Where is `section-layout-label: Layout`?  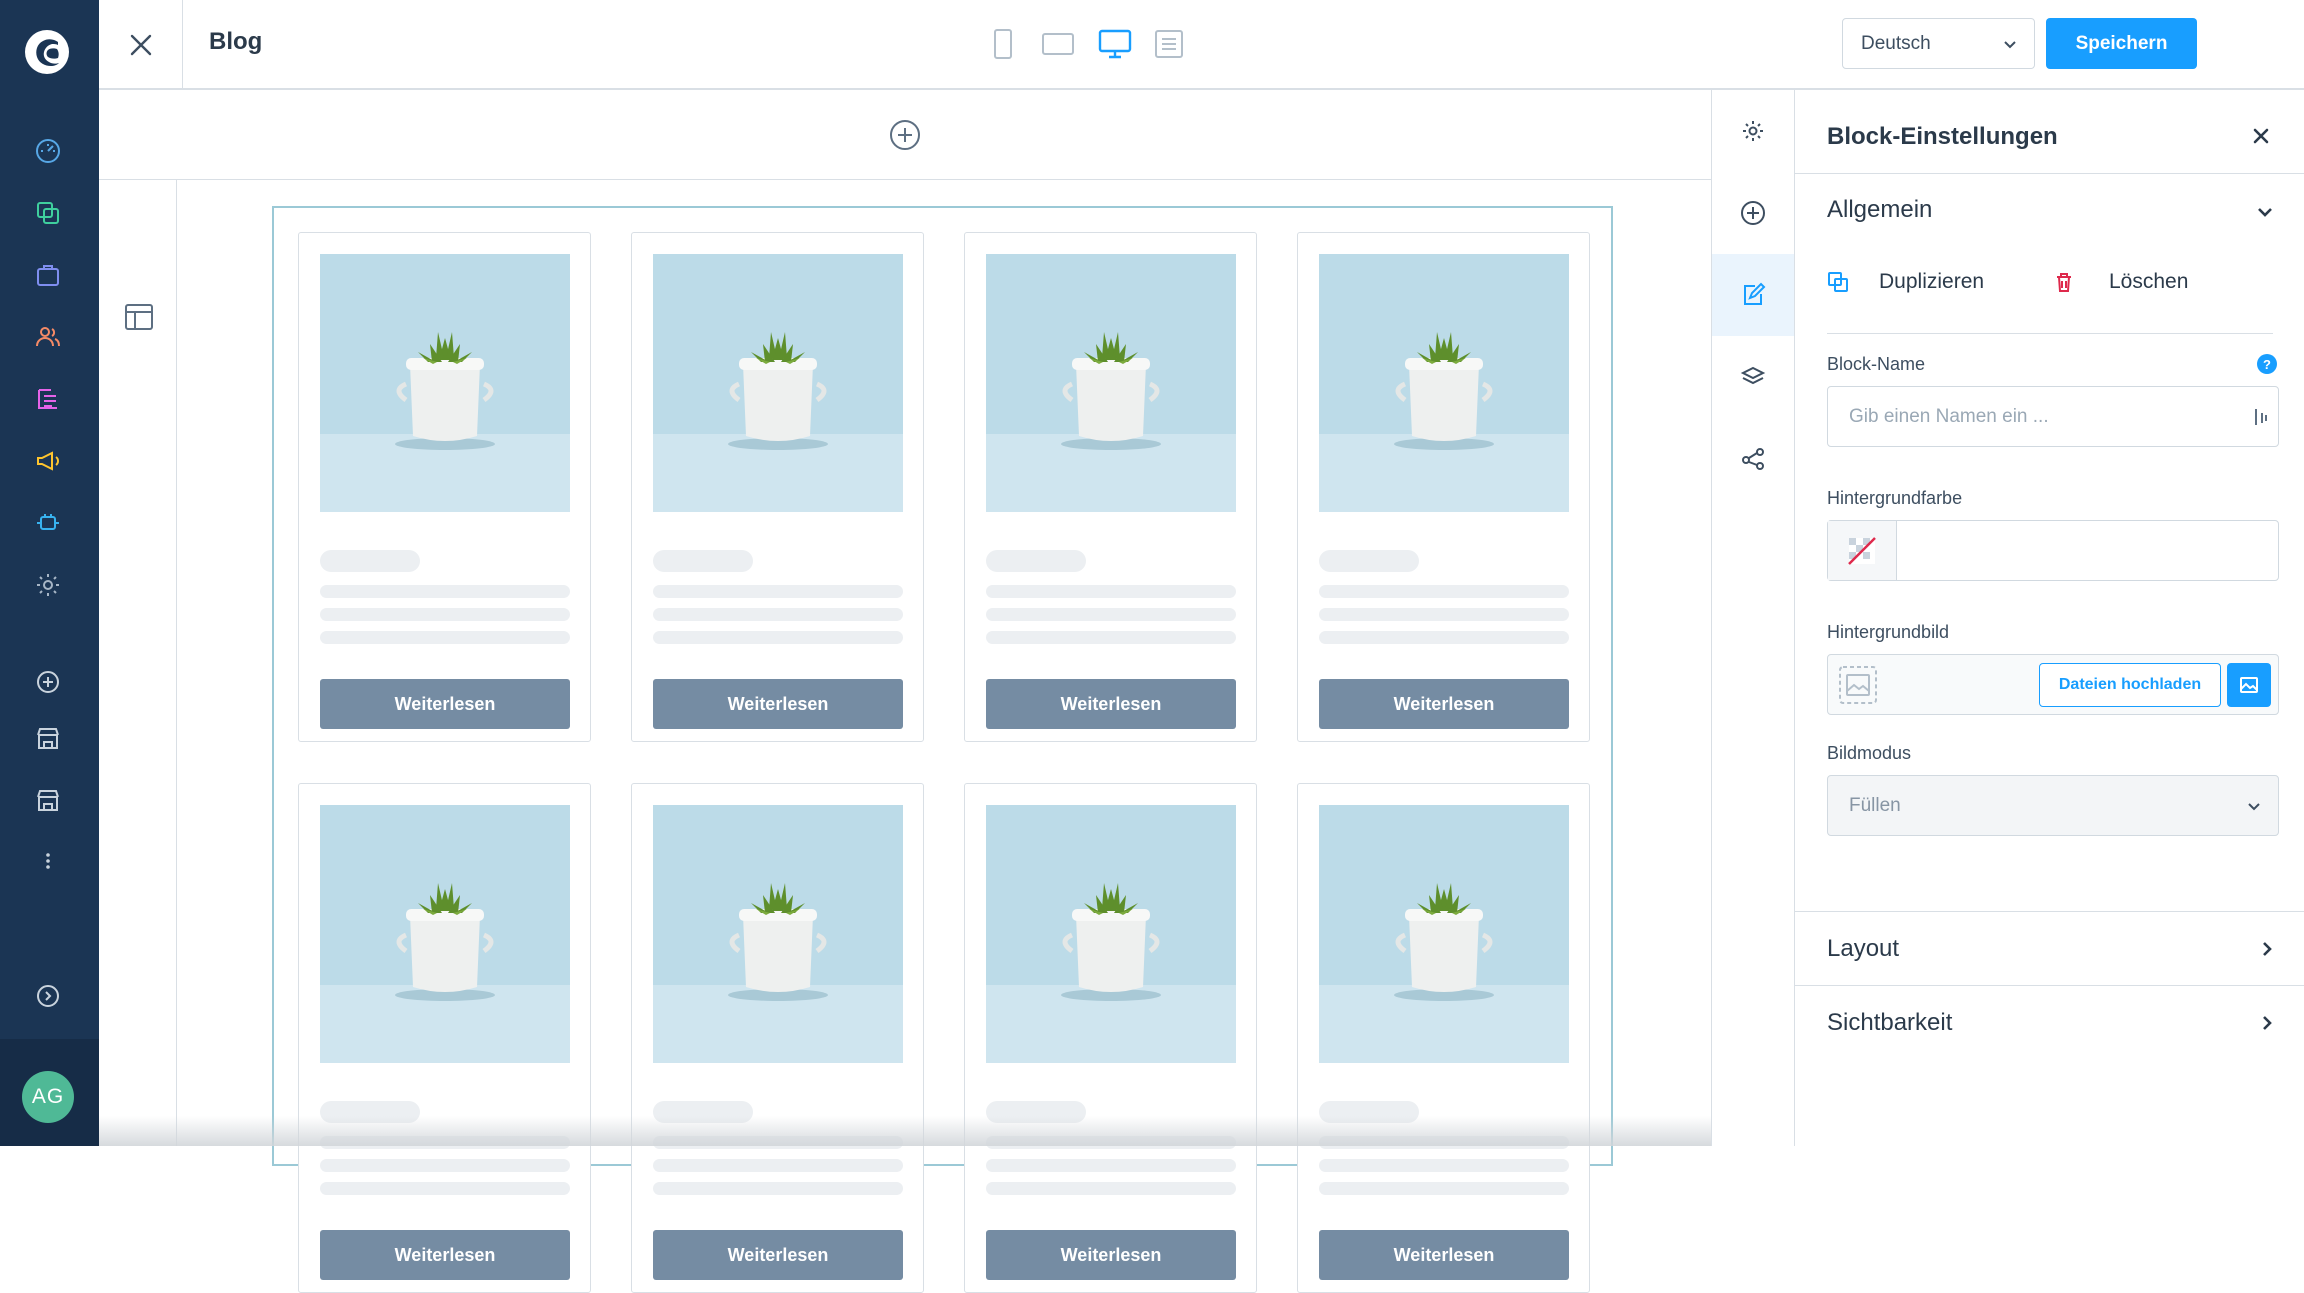 section-layout-label: Layout is located at coordinates (1863, 949).